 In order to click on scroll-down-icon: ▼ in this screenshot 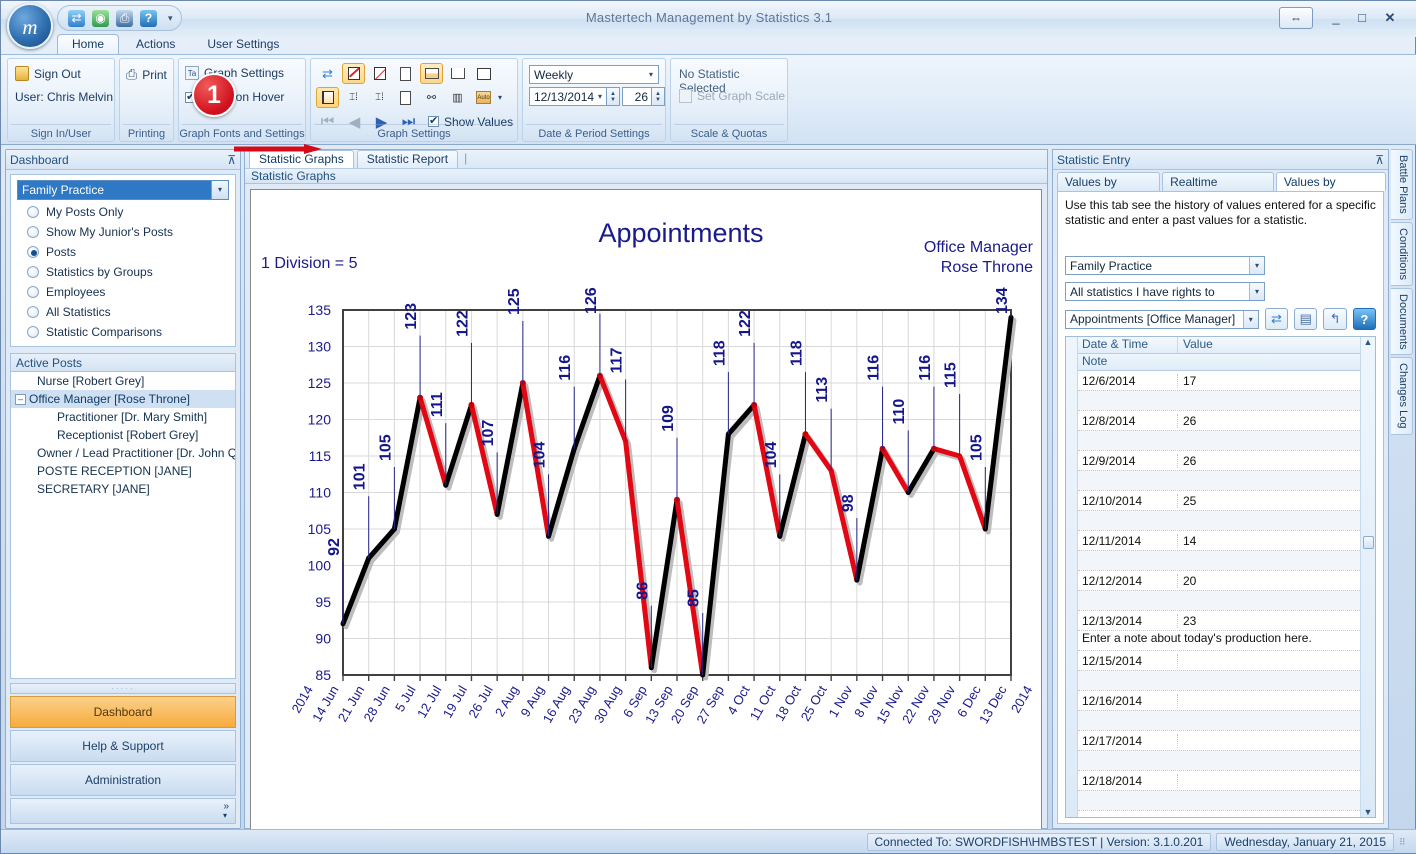, I will do `click(1368, 812)`.